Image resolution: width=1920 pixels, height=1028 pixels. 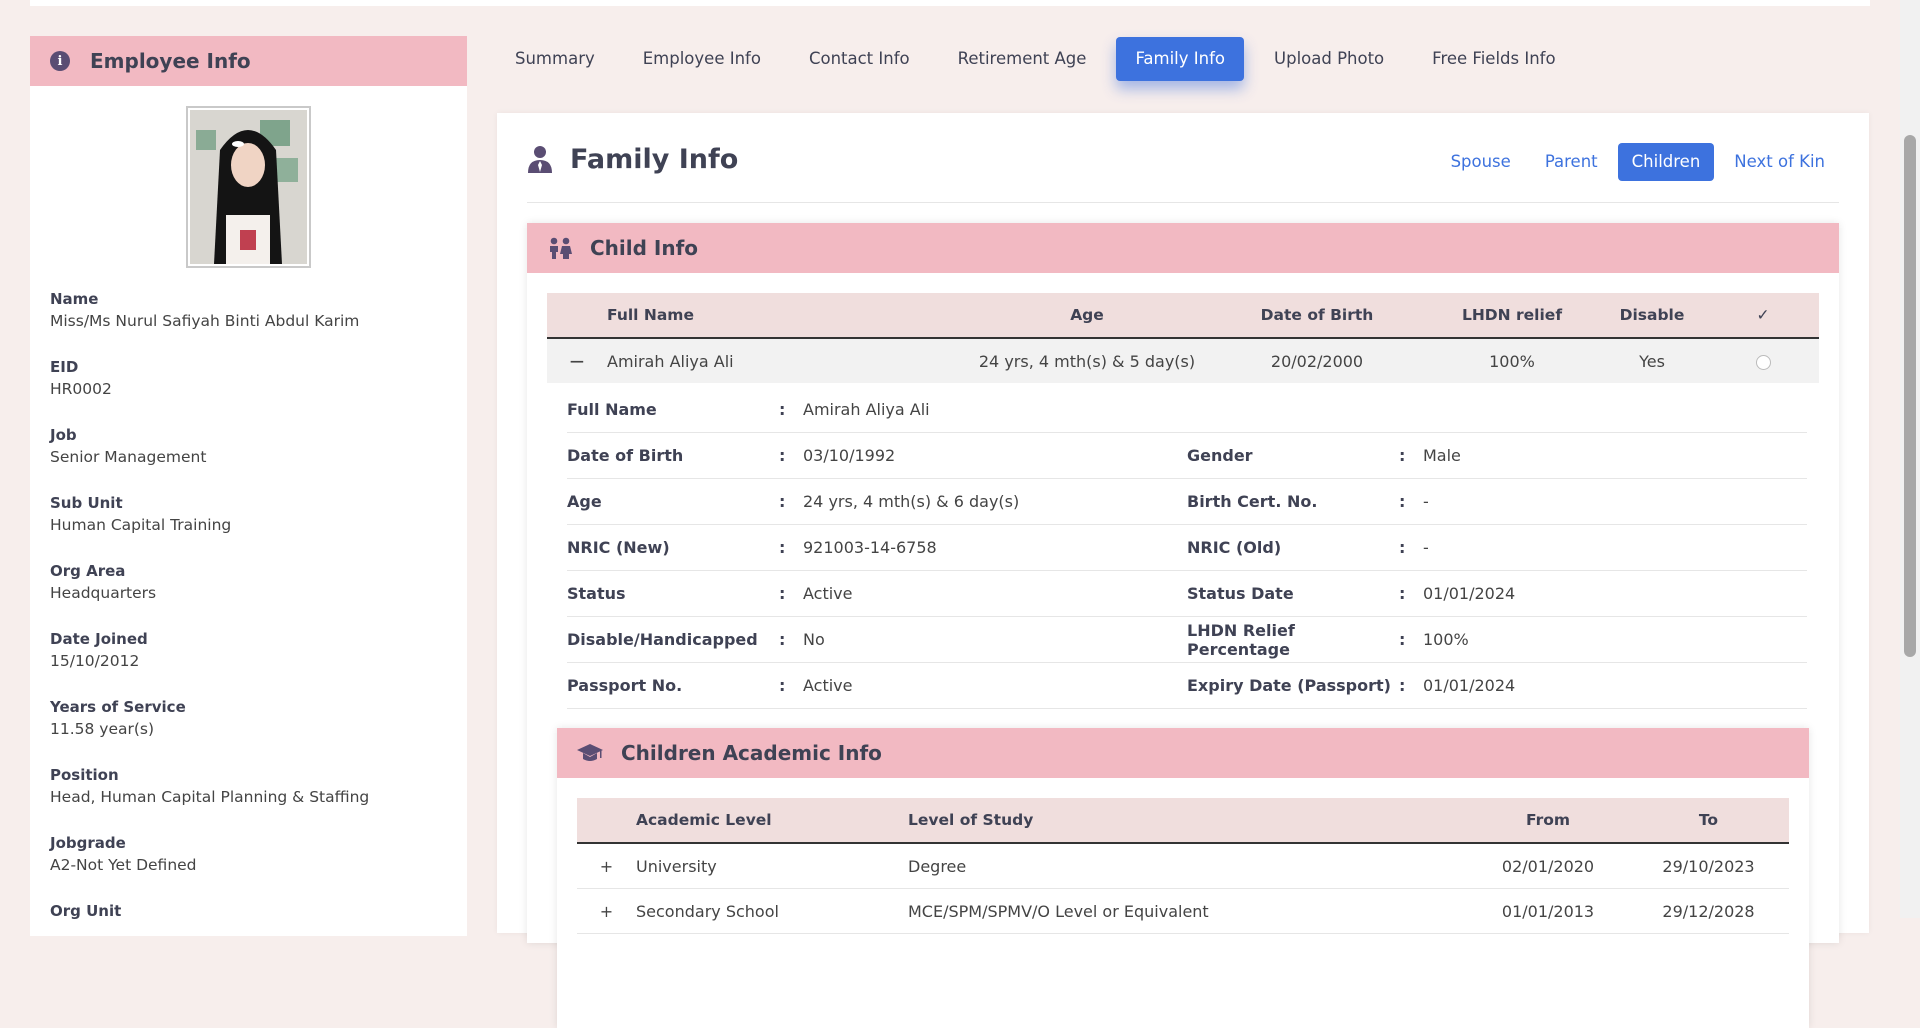 I want to click on detail-value: Male, so click(x=1442, y=455).